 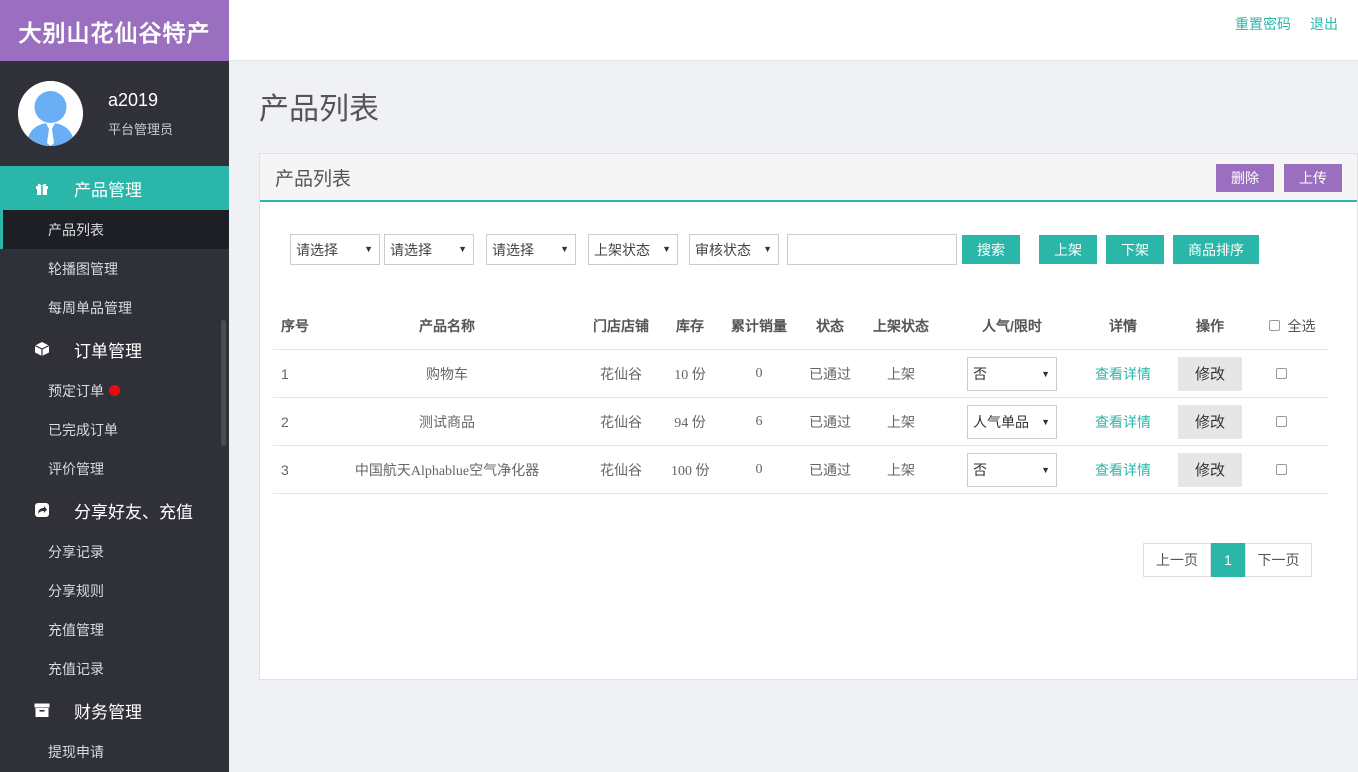 I want to click on col-stock: 库存, so click(x=690, y=325).